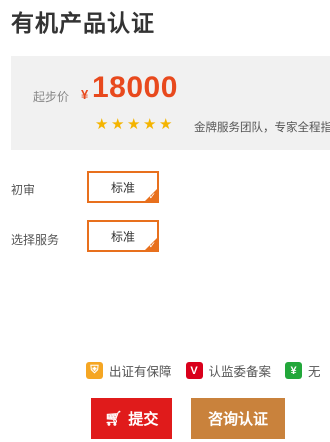  What do you see at coordinates (143, 419) in the screenshot?
I see `submit-label: 提交` at bounding box center [143, 419].